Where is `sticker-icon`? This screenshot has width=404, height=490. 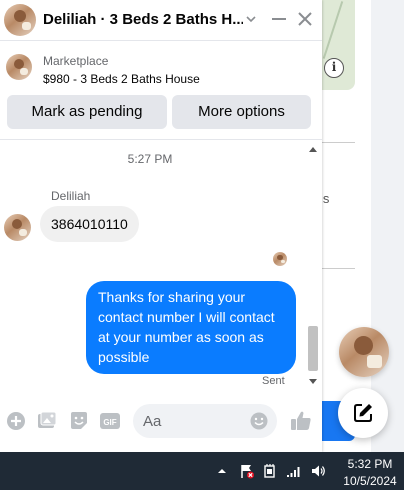
sticker-icon is located at coordinates (79, 421).